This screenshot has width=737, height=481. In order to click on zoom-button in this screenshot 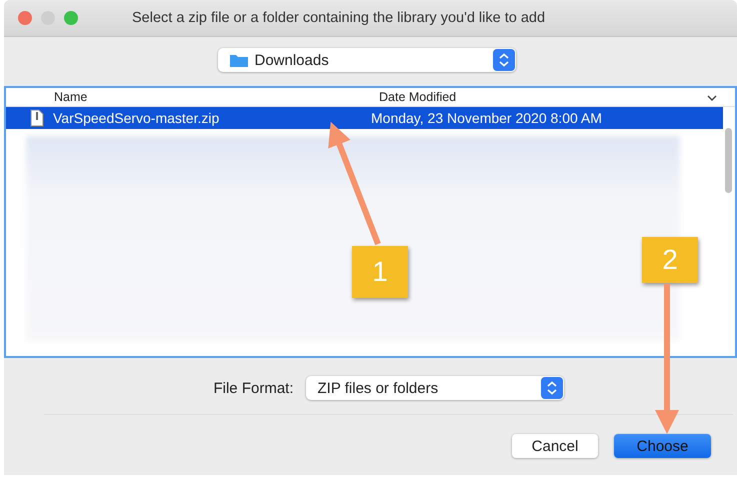, I will do `click(71, 18)`.